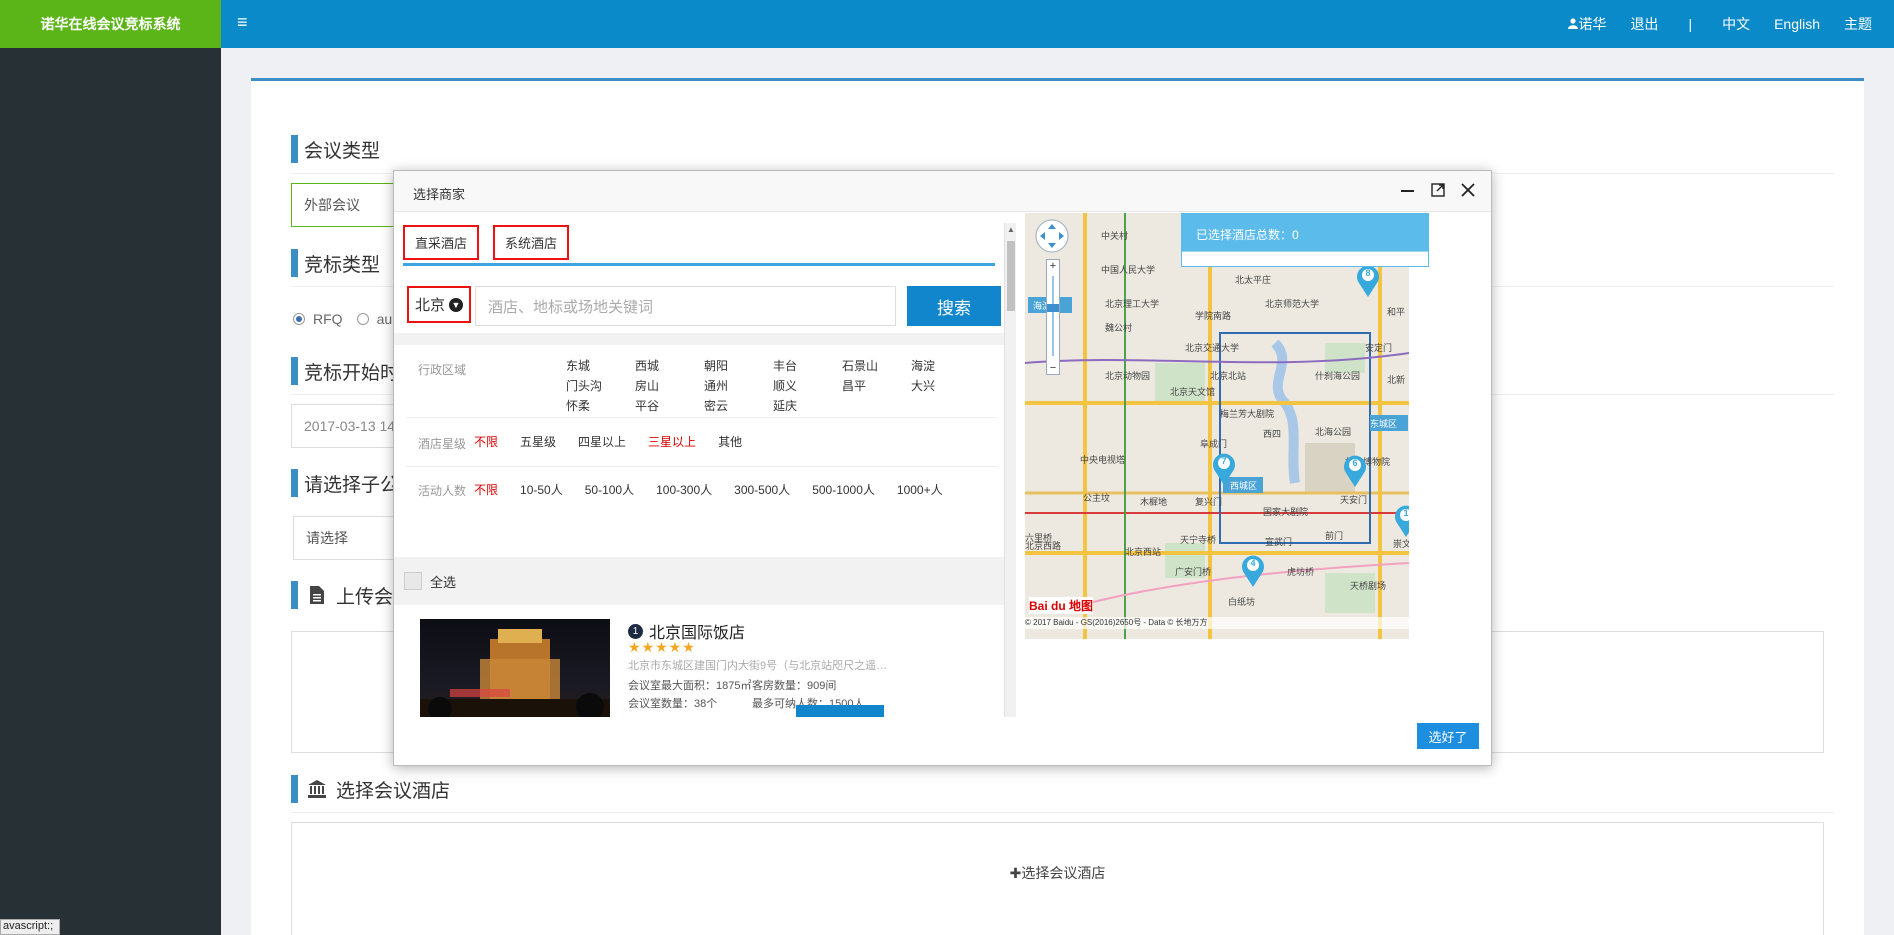  I want to click on map-place-label: 中央电视塔, so click(1103, 460).